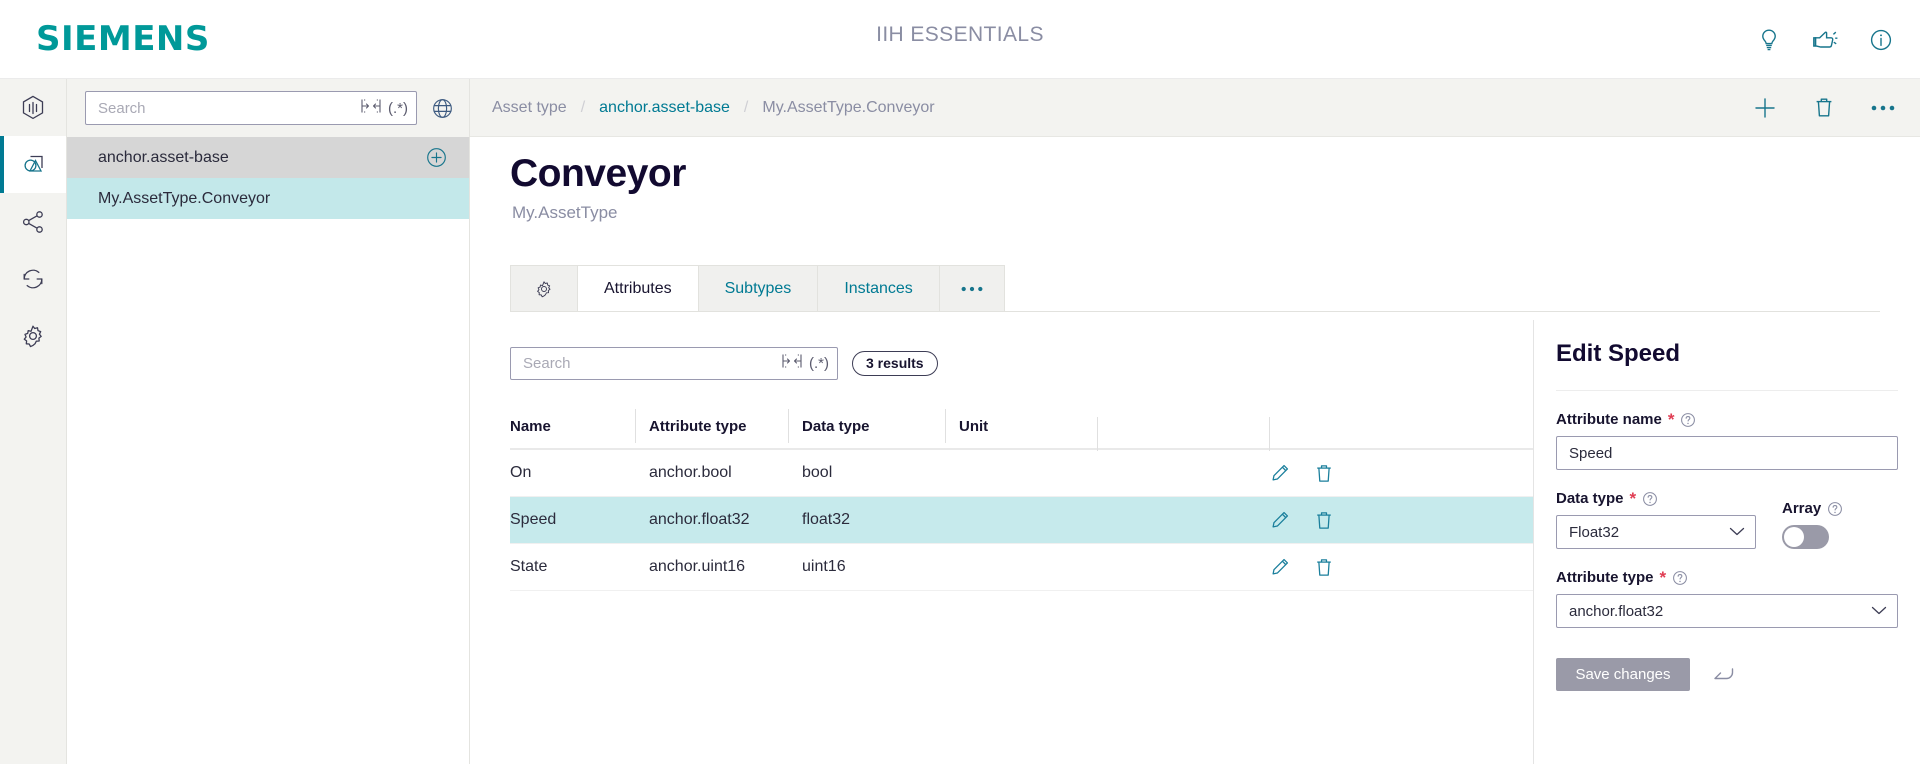 Image resolution: width=1920 pixels, height=764 pixels. Describe the element at coordinates (879, 288) in the screenshot. I see `tab-instances: Instances` at that location.